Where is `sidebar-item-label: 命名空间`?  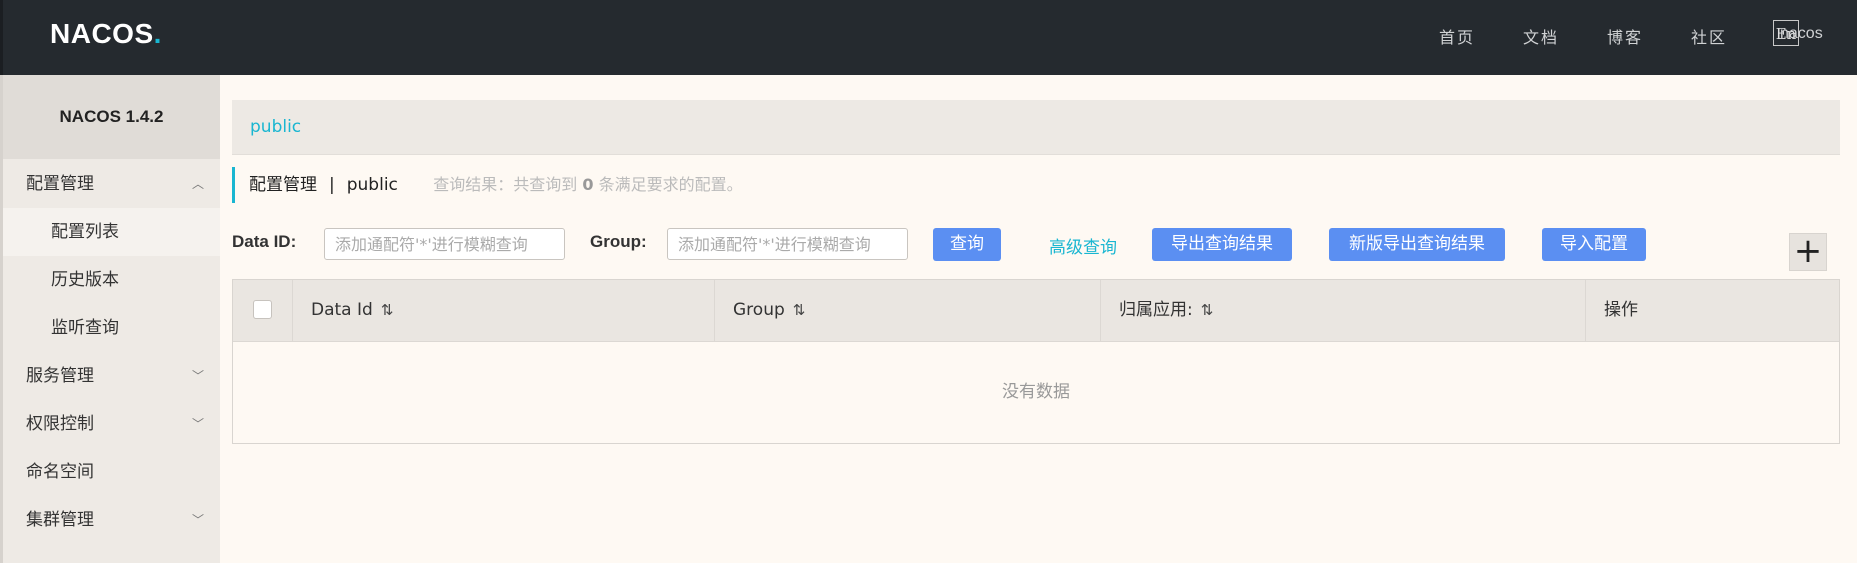 sidebar-item-label: 命名空间 is located at coordinates (60, 472).